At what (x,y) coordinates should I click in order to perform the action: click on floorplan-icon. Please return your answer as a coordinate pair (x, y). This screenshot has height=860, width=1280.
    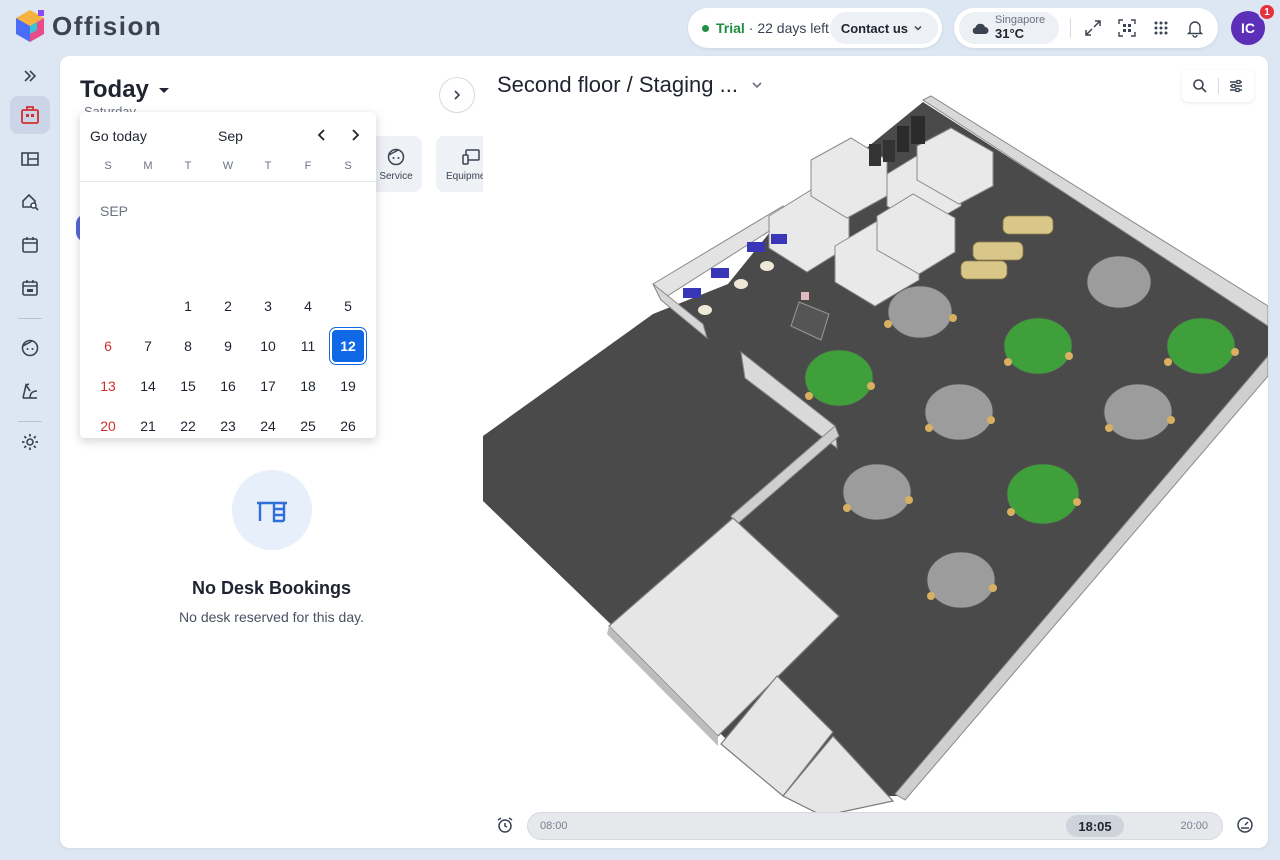
    Looking at the image, I should click on (30, 159).